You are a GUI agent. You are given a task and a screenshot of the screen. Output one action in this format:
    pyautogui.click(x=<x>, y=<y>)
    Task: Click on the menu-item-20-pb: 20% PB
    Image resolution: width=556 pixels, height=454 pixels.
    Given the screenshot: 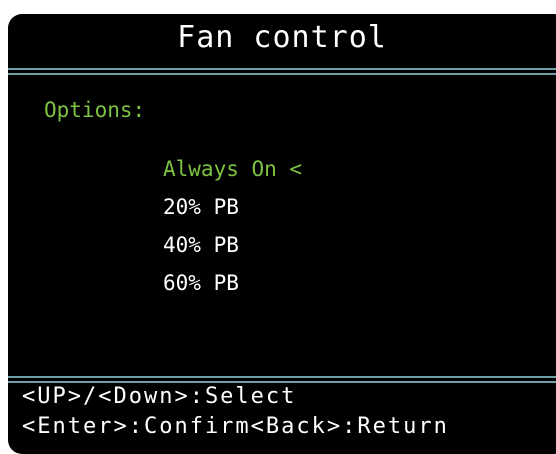 What is the action you would take?
    pyautogui.click(x=232, y=207)
    